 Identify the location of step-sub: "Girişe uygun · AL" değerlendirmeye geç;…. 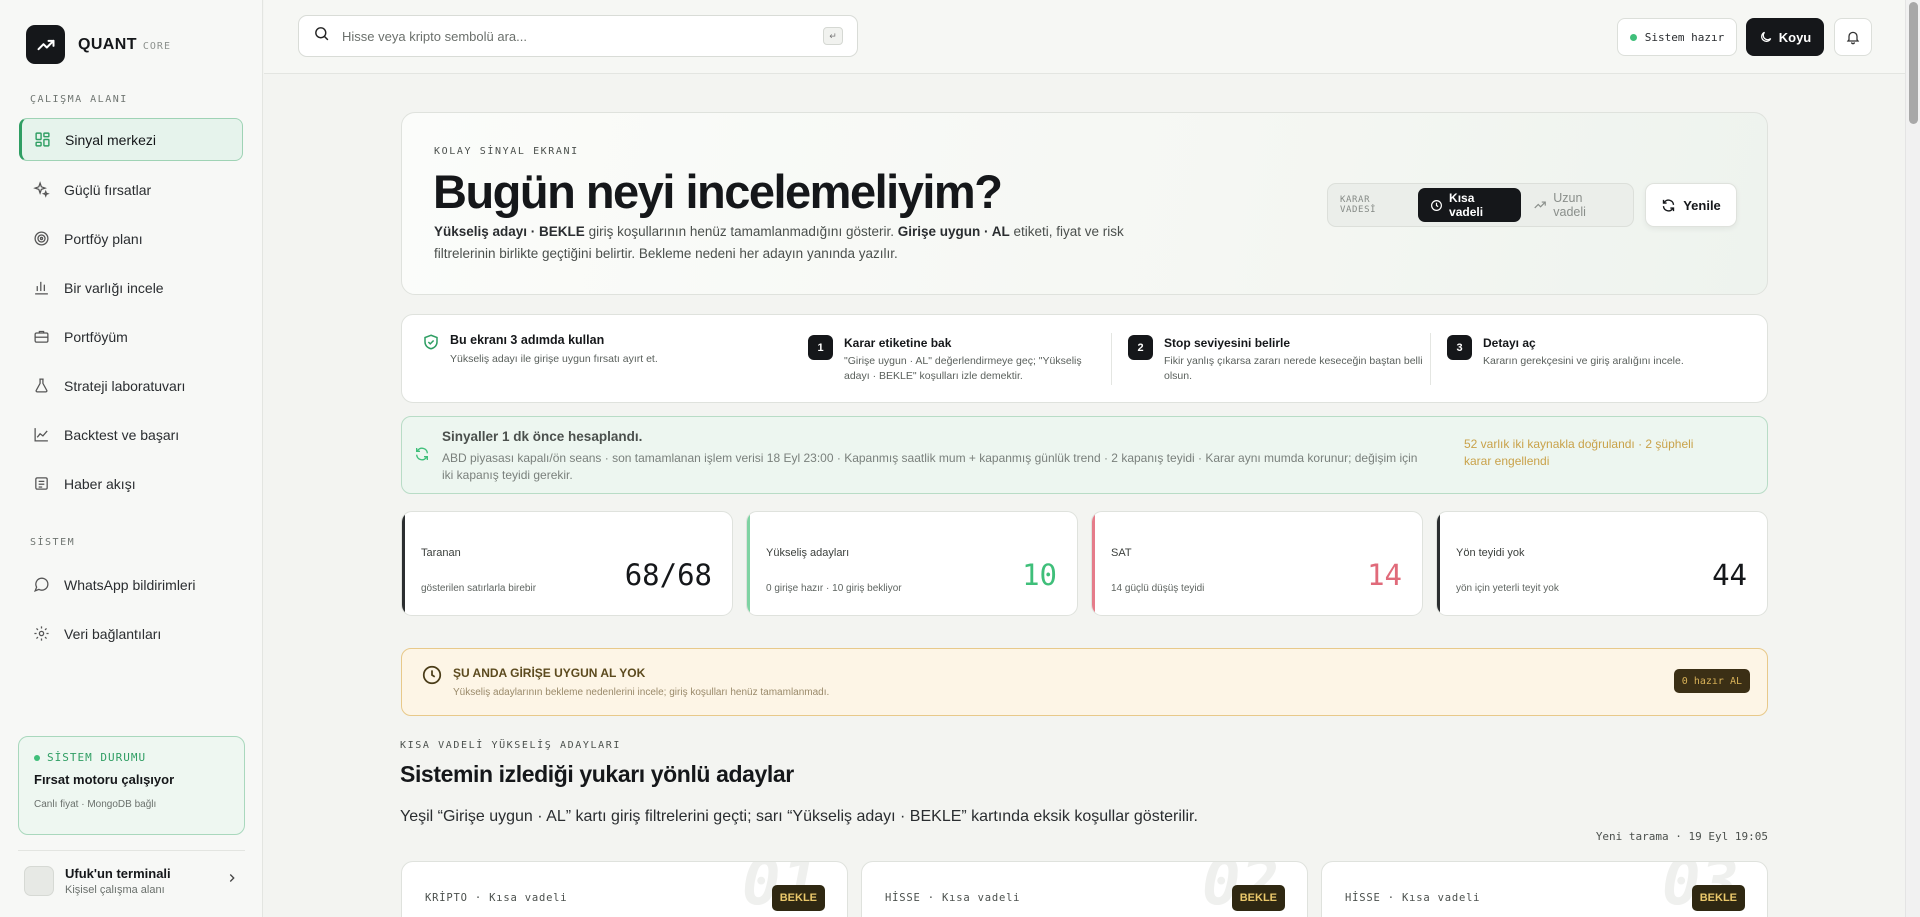
(963, 368).